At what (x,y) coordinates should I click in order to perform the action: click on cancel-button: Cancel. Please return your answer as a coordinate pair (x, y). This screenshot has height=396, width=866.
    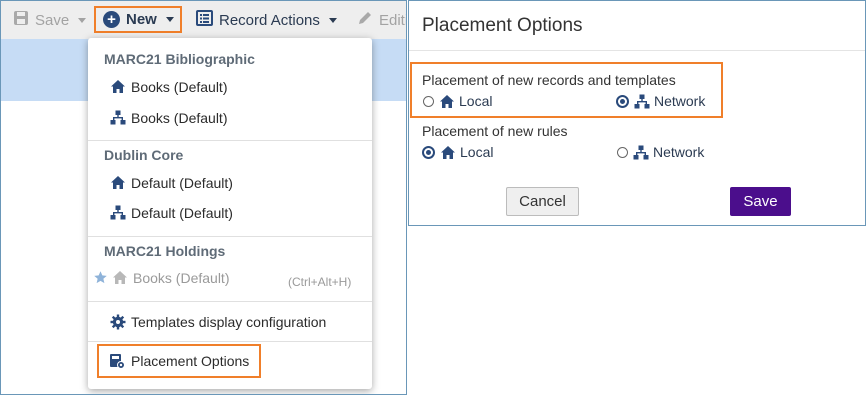
    Looking at the image, I should click on (542, 201).